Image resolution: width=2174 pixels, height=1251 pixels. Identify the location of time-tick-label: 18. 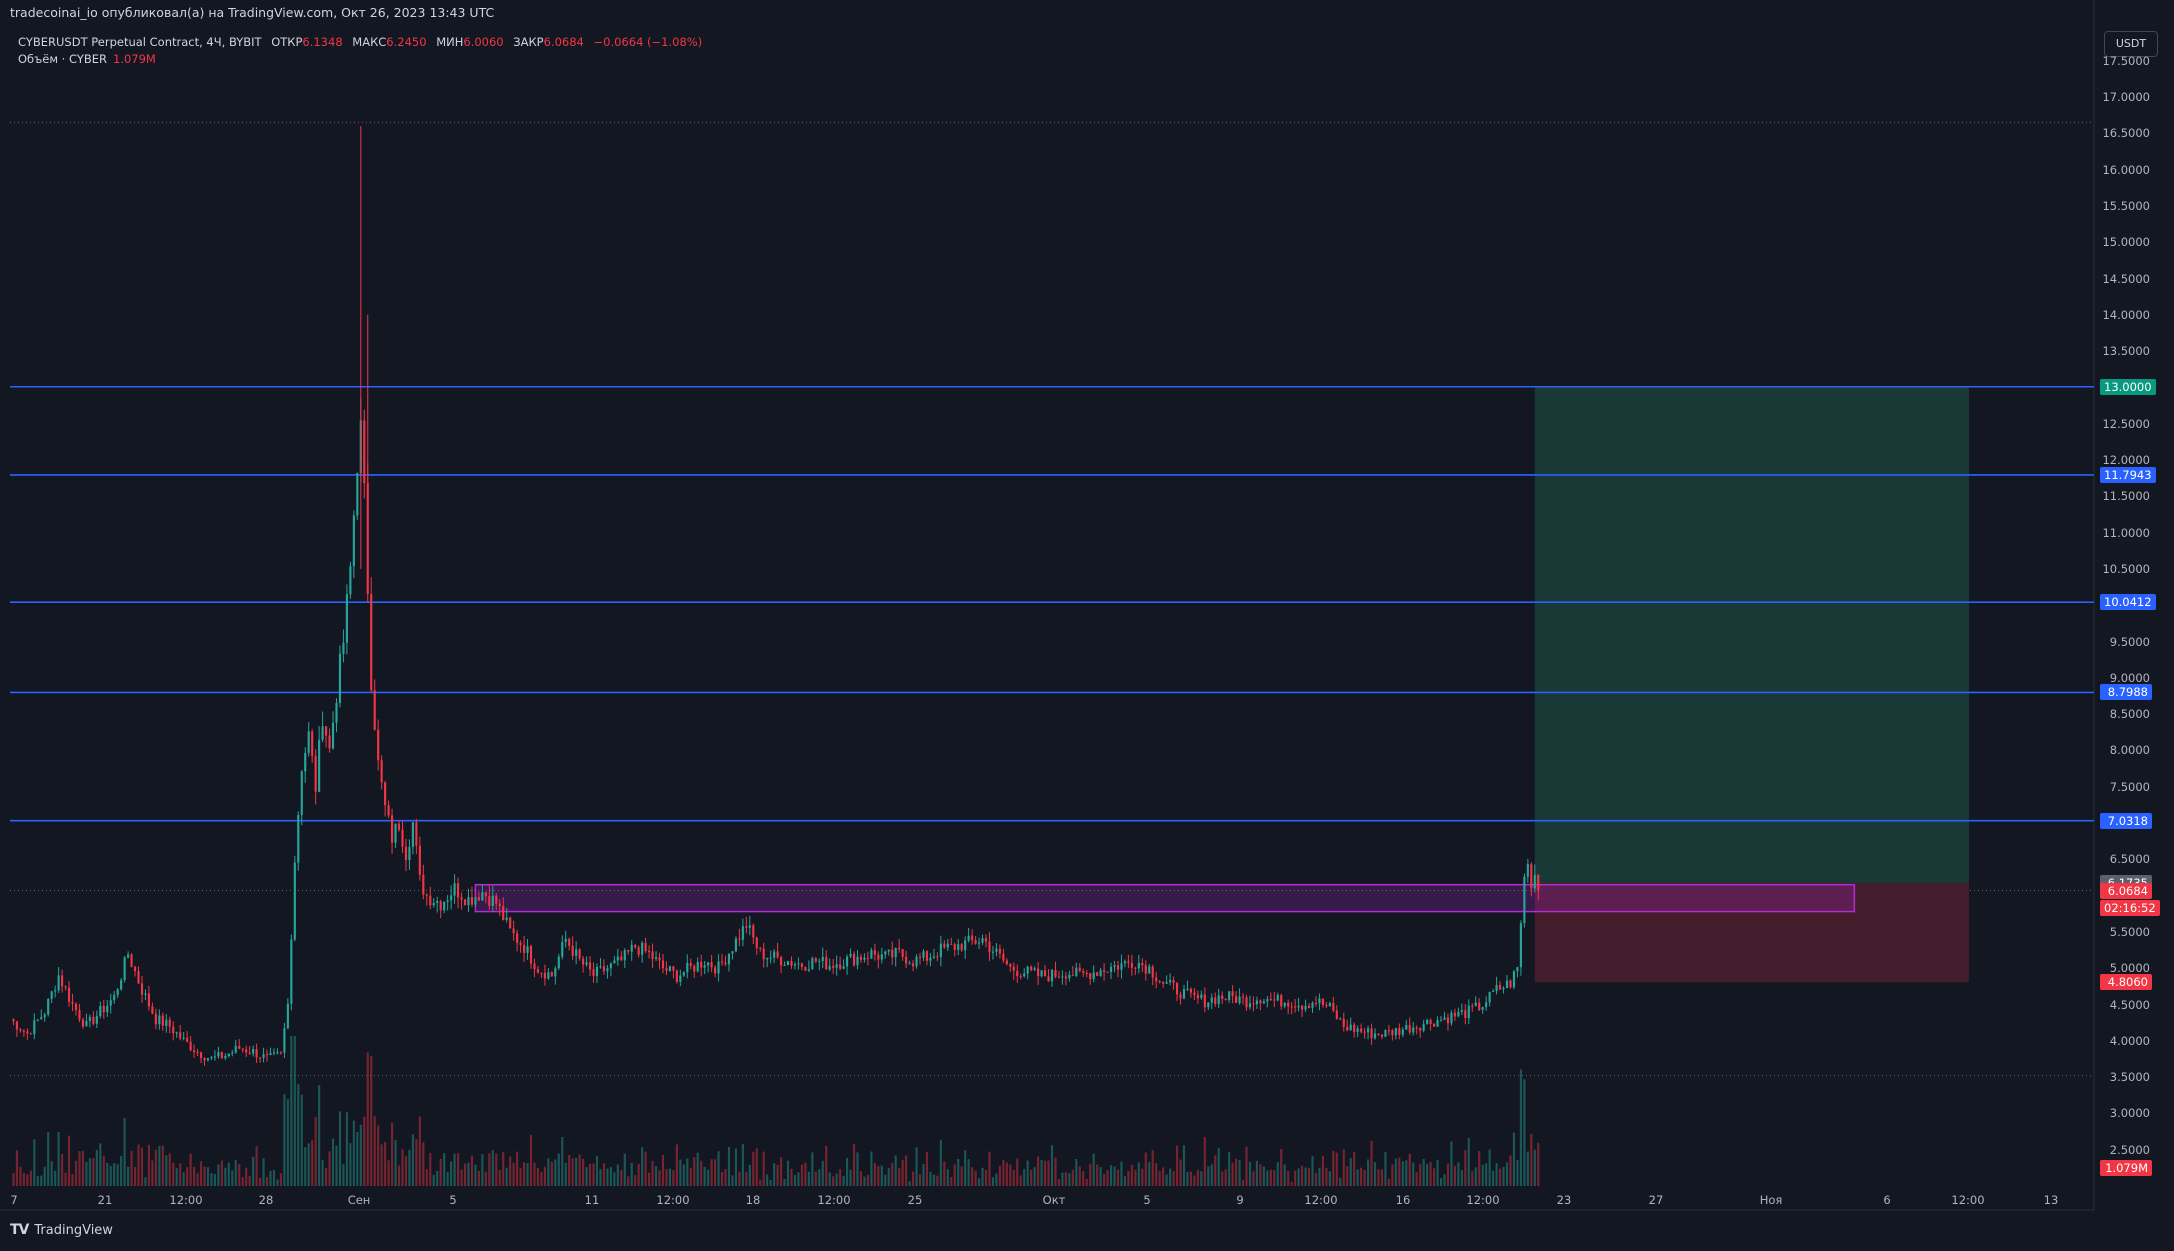
(753, 1200).